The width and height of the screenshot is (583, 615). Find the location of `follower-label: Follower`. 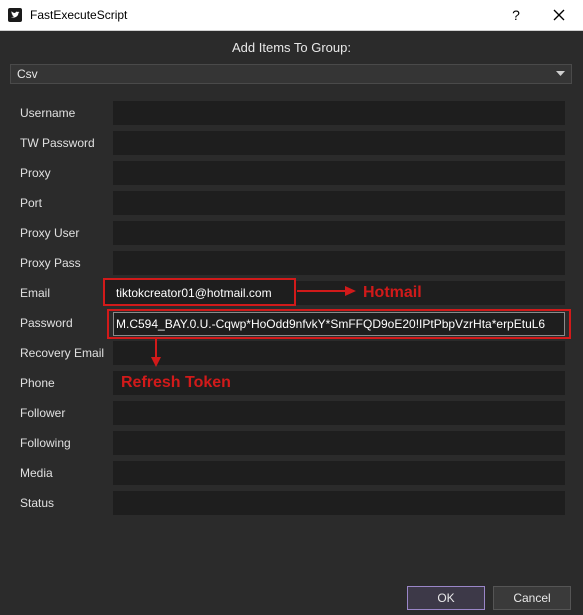

follower-label: Follower is located at coordinates (43, 413).